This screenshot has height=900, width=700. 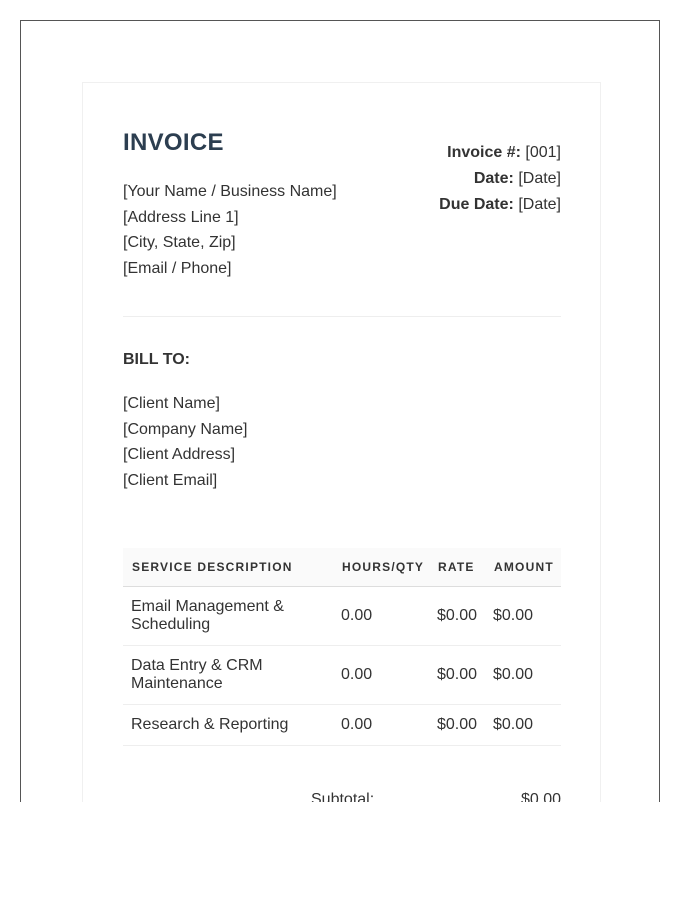 I want to click on subtotal-row: Subtotal: $0.00, so click(x=342, y=796).